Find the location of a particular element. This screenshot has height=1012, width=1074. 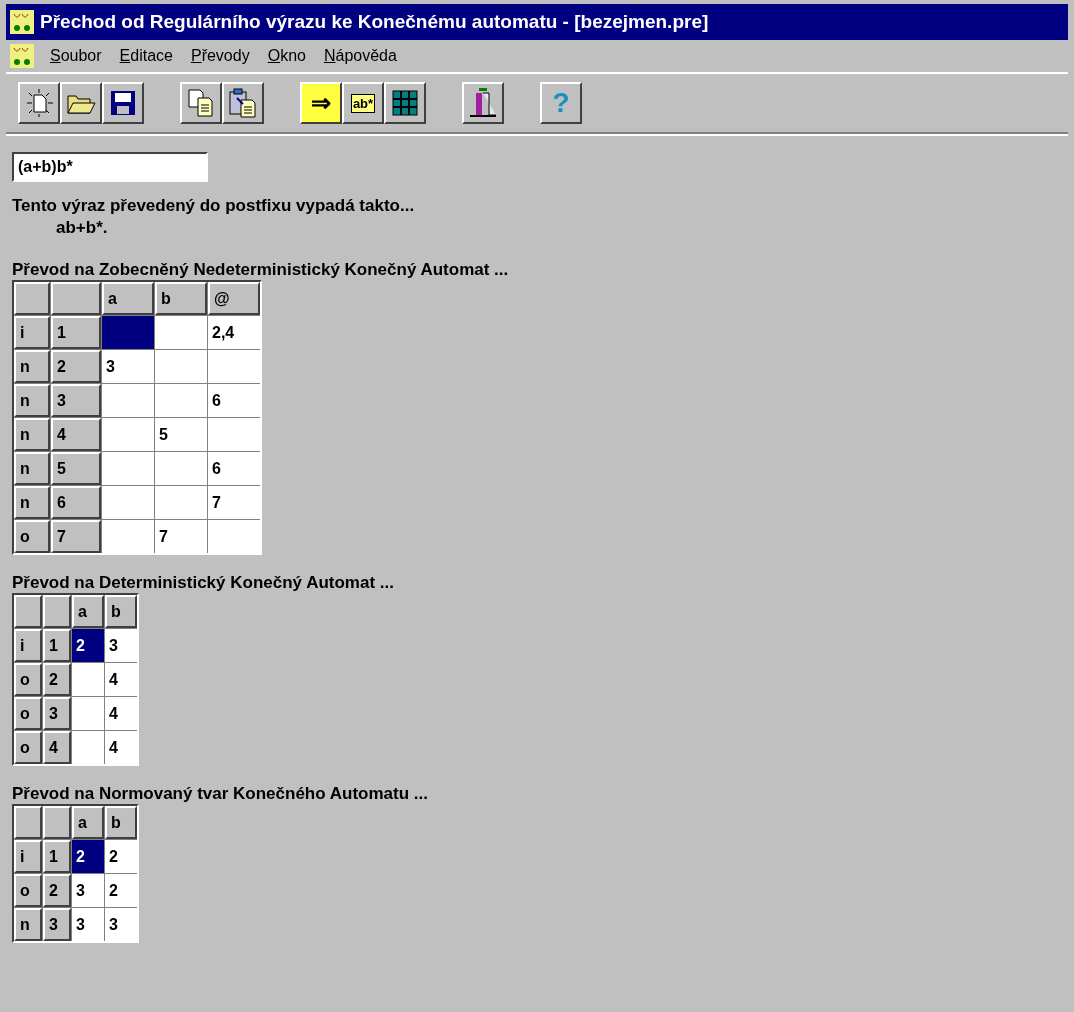

new-document-icon is located at coordinates (39, 103).